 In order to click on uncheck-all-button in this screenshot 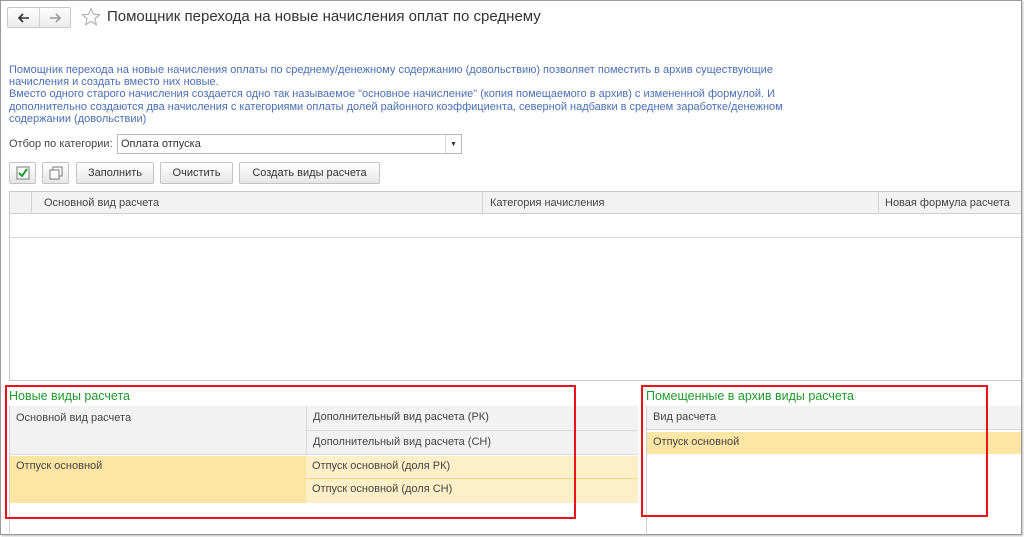, I will do `click(55, 173)`.